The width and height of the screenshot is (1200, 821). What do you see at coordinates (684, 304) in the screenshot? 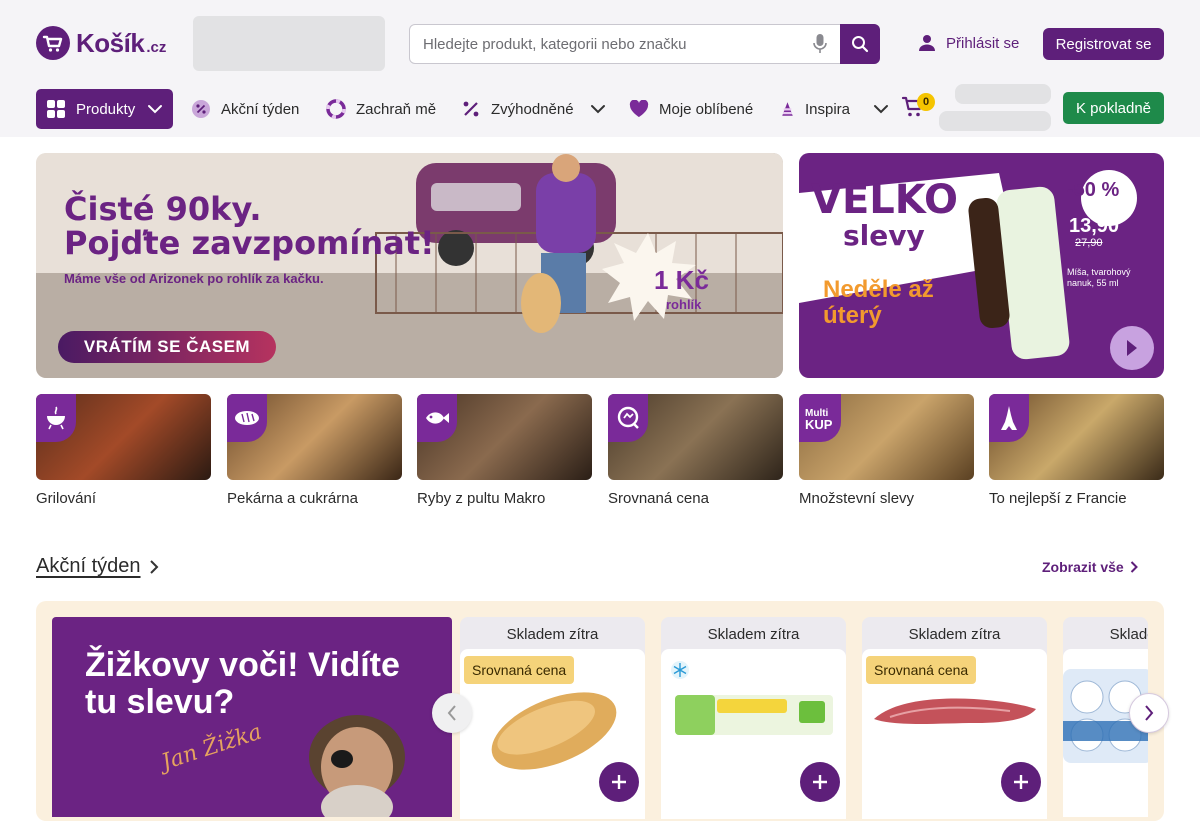
I see `hero-price-item: rohlík` at bounding box center [684, 304].